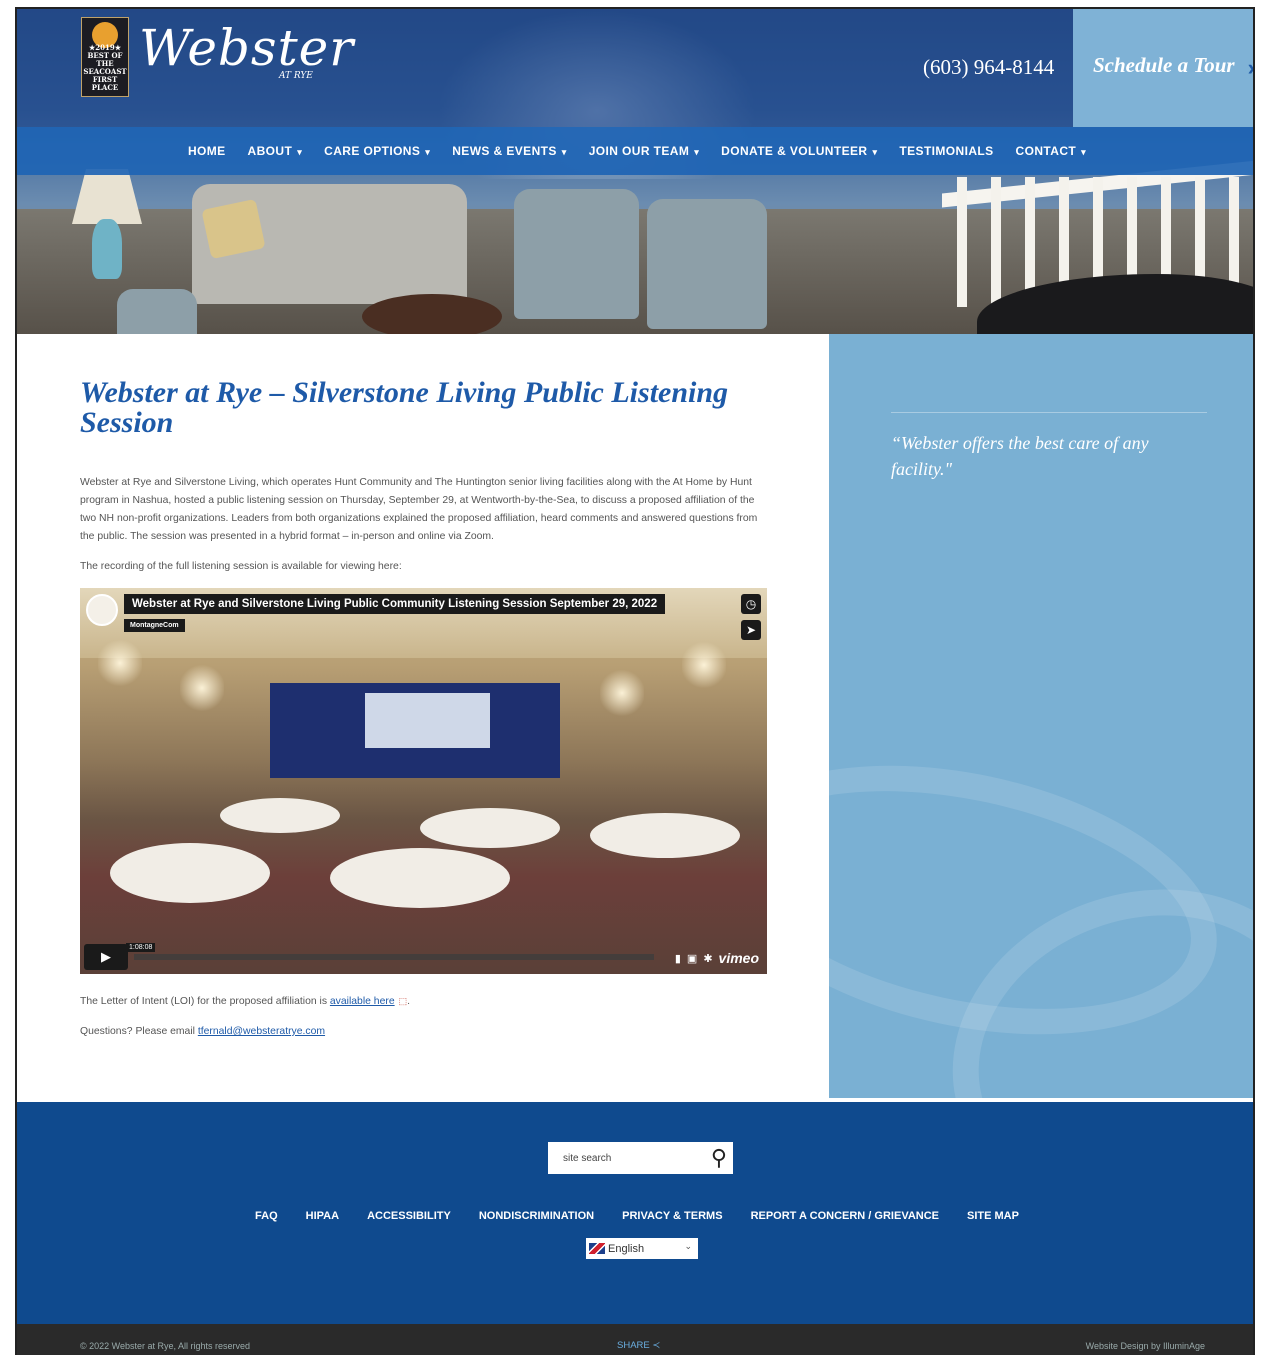 Image resolution: width=1268 pixels, height=1355 pixels. Describe the element at coordinates (105, 59) in the screenshot. I see `badge-line: BEST OF THE` at that location.